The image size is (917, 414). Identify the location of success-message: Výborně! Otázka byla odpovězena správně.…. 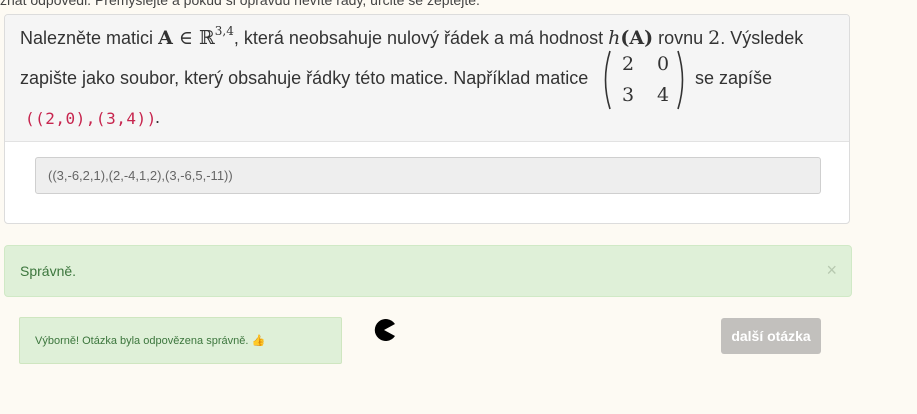
(180, 340).